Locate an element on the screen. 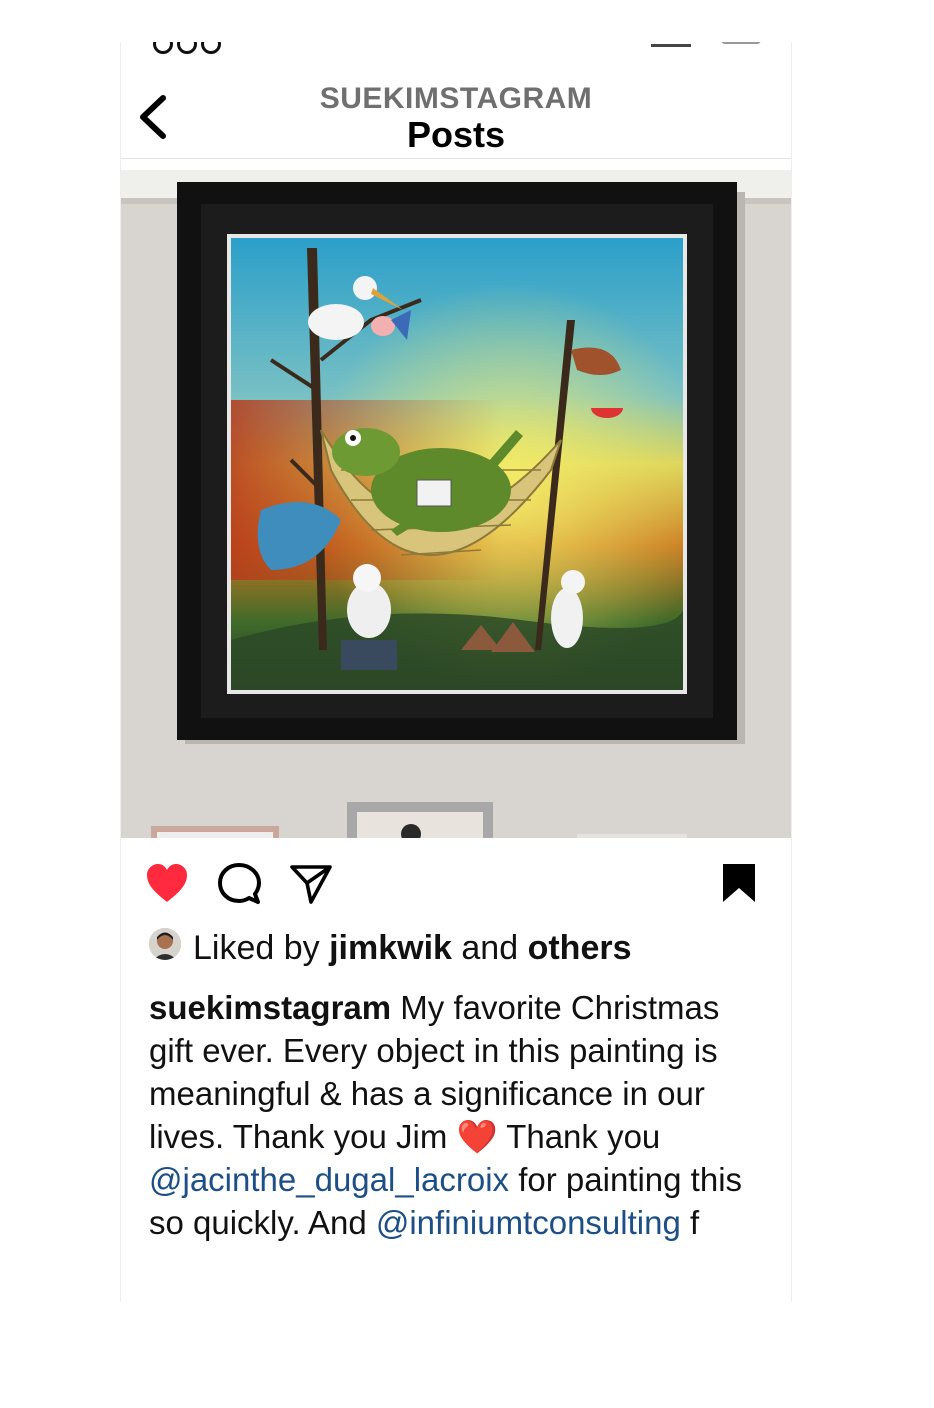 The height and width of the screenshot is (1408, 934). bookmark-icon is located at coordinates (739, 883).